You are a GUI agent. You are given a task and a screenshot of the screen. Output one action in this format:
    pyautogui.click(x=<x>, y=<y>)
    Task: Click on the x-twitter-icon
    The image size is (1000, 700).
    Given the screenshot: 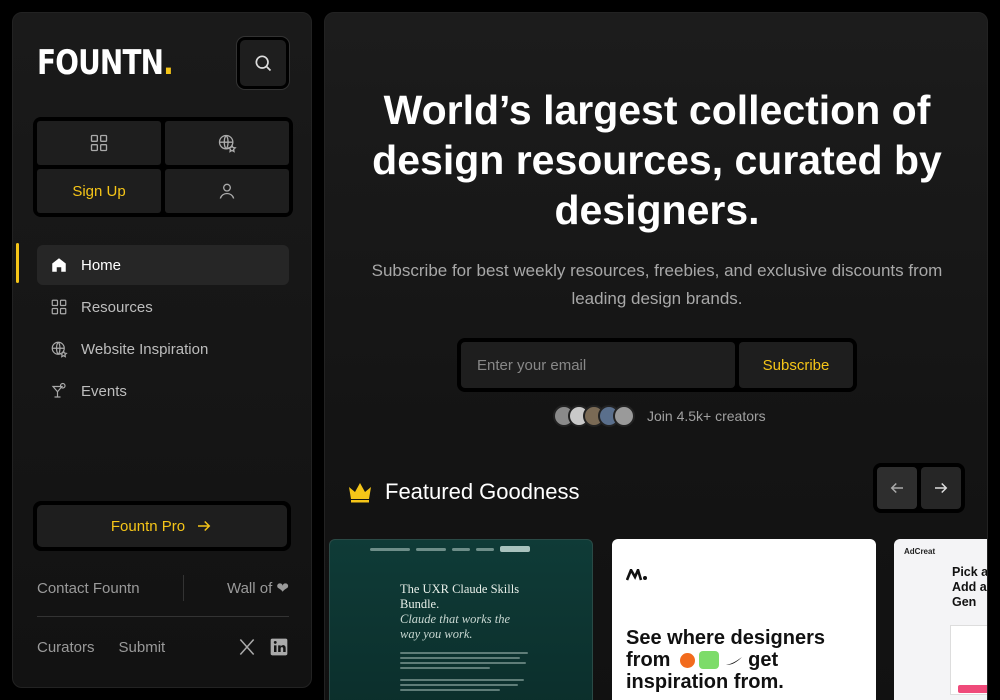 What is the action you would take?
    pyautogui.click(x=247, y=647)
    